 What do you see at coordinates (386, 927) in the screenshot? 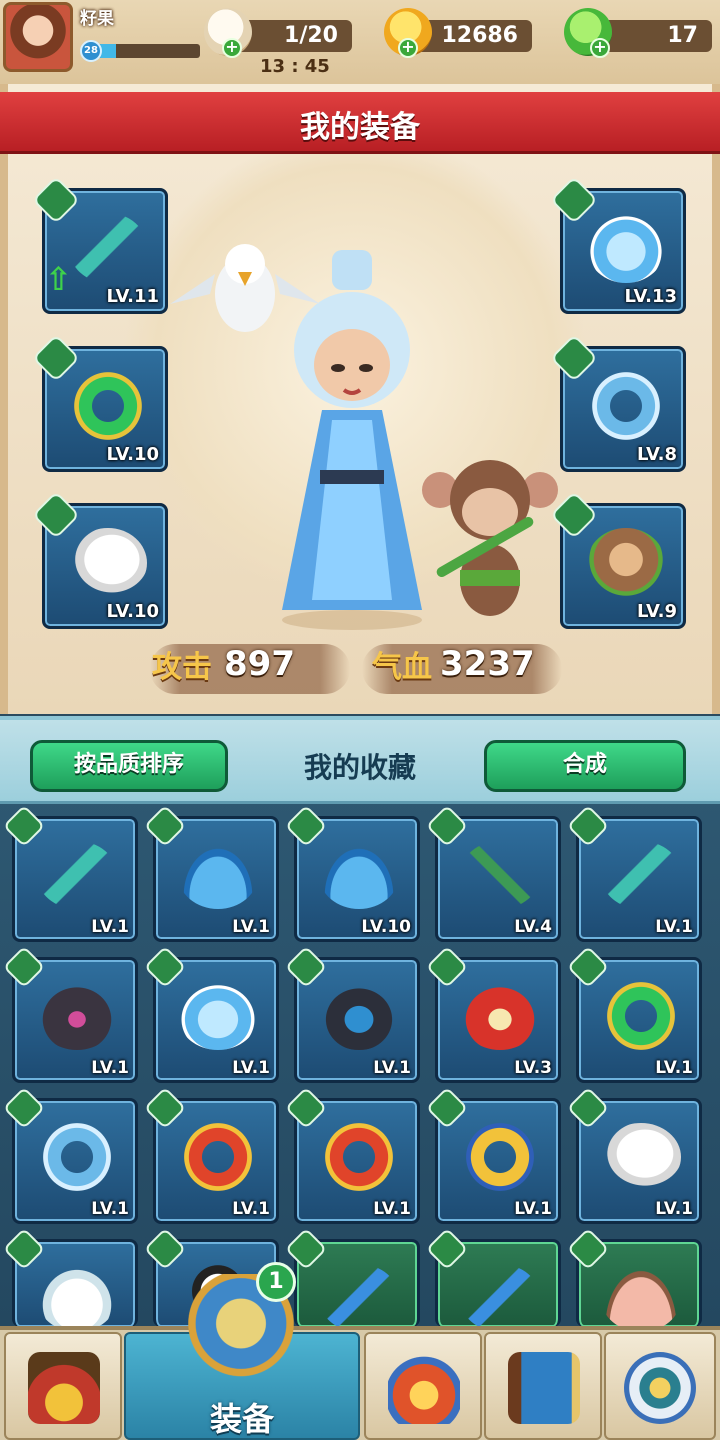
I see `item-level: LV.10` at bounding box center [386, 927].